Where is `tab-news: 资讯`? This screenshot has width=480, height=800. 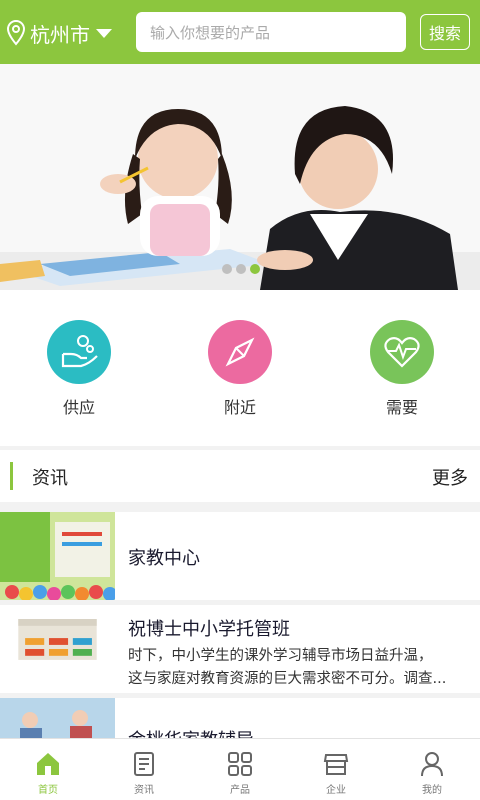
tab-news: 资讯 is located at coordinates (144, 769).